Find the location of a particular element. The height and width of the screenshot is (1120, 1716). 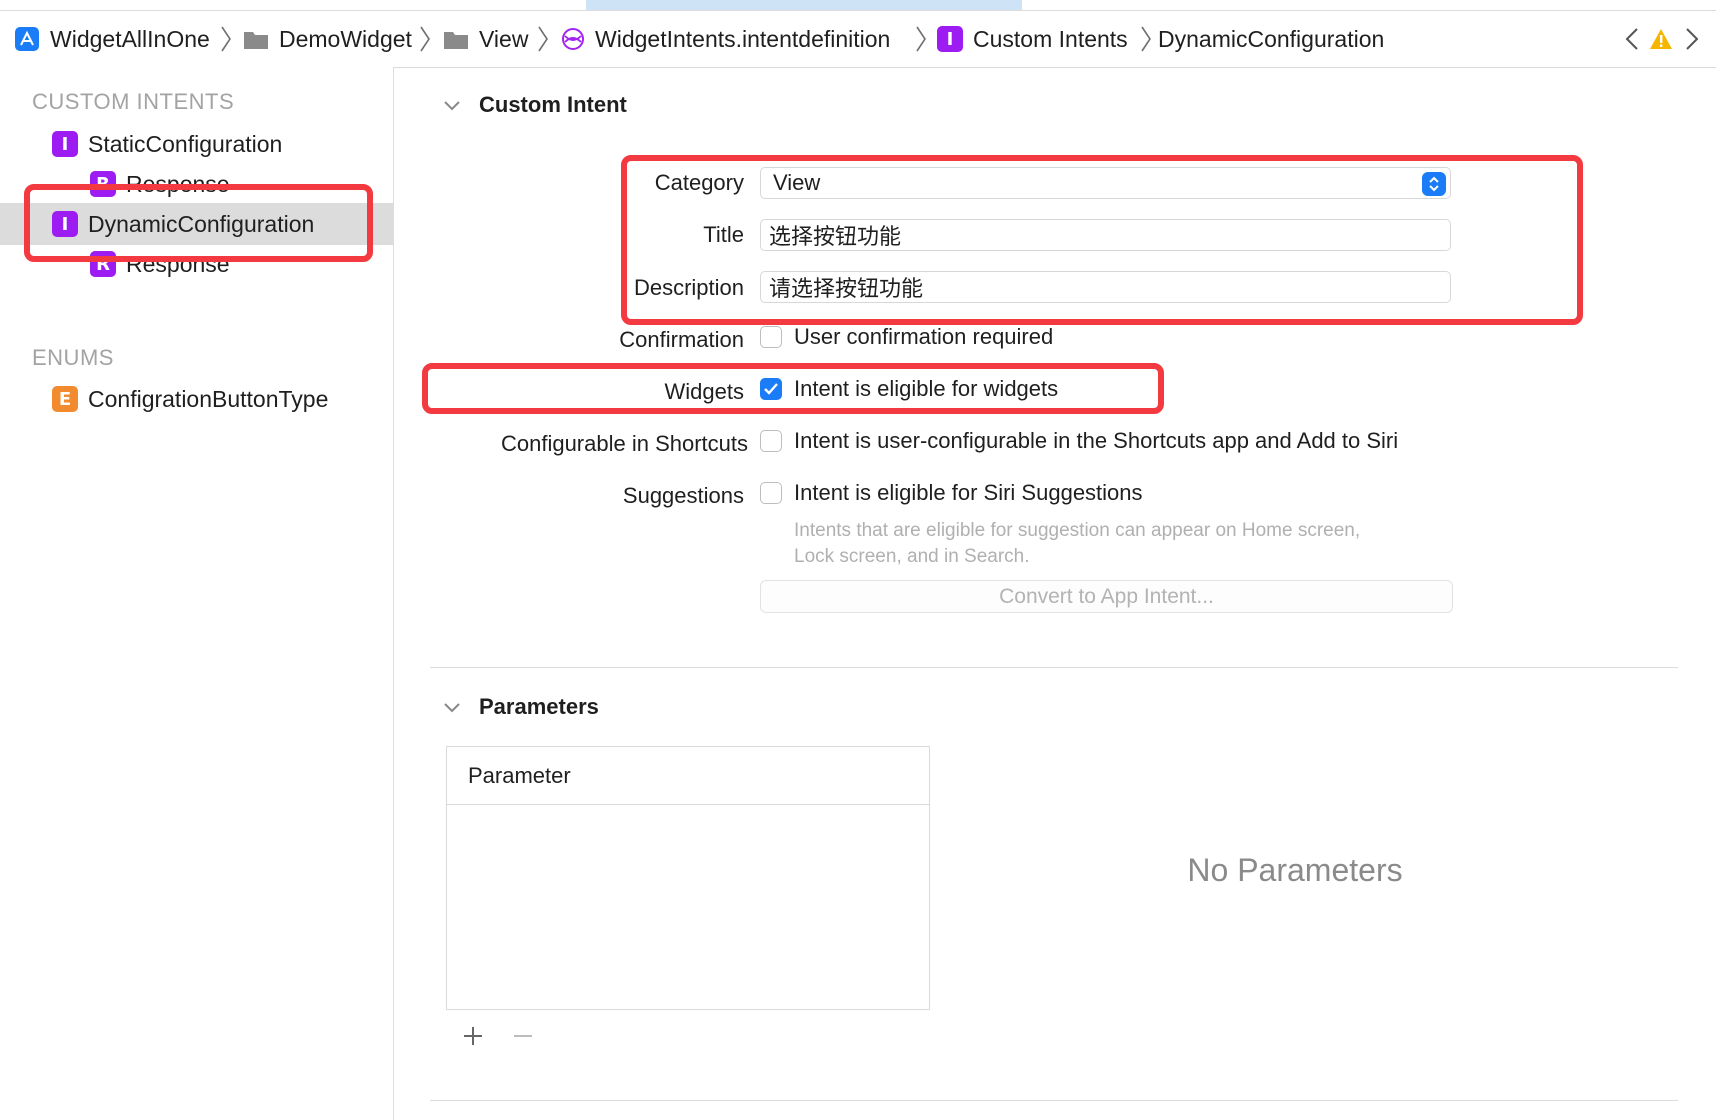

sidebar-item-label: ConfigrationButtonType is located at coordinates (208, 398).